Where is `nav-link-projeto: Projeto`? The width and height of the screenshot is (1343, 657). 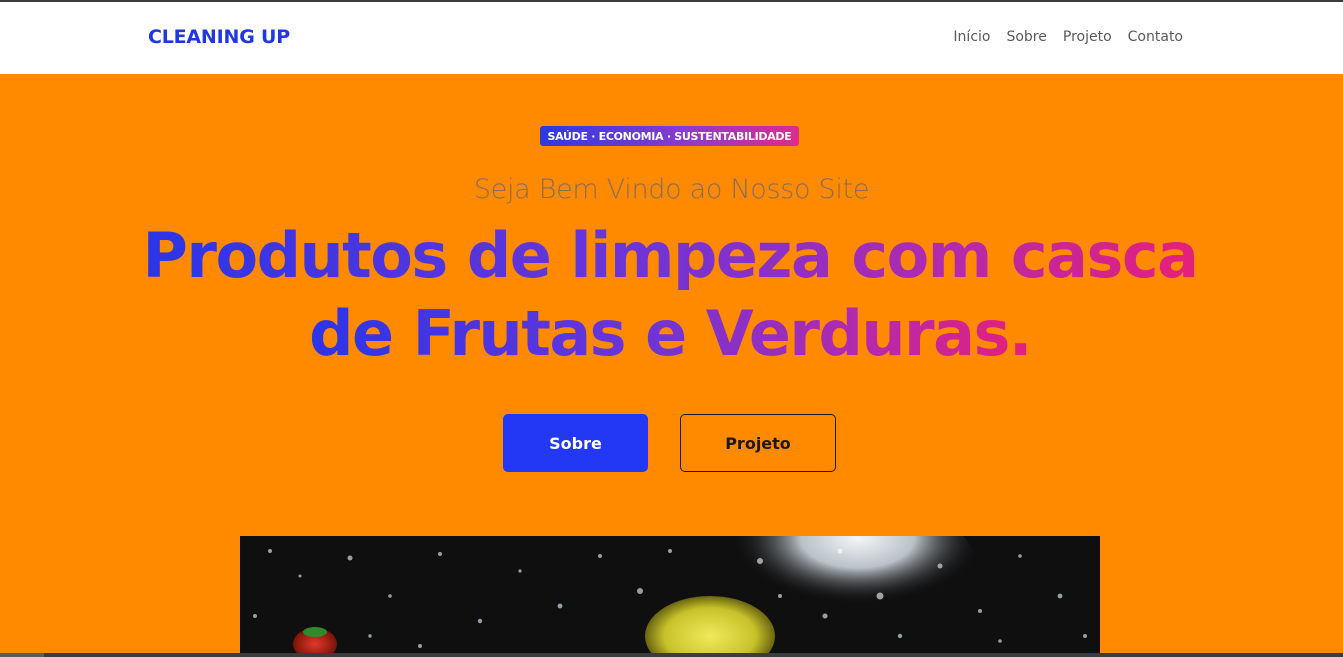 nav-link-projeto: Projeto is located at coordinates (1087, 37).